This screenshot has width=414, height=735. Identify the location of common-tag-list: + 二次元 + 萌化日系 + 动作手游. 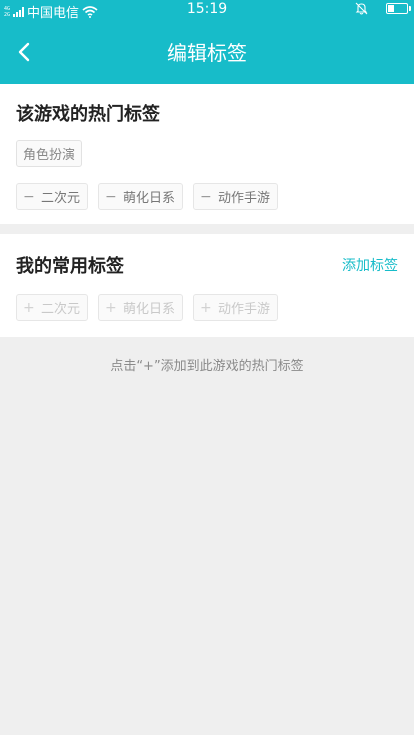
(207, 307).